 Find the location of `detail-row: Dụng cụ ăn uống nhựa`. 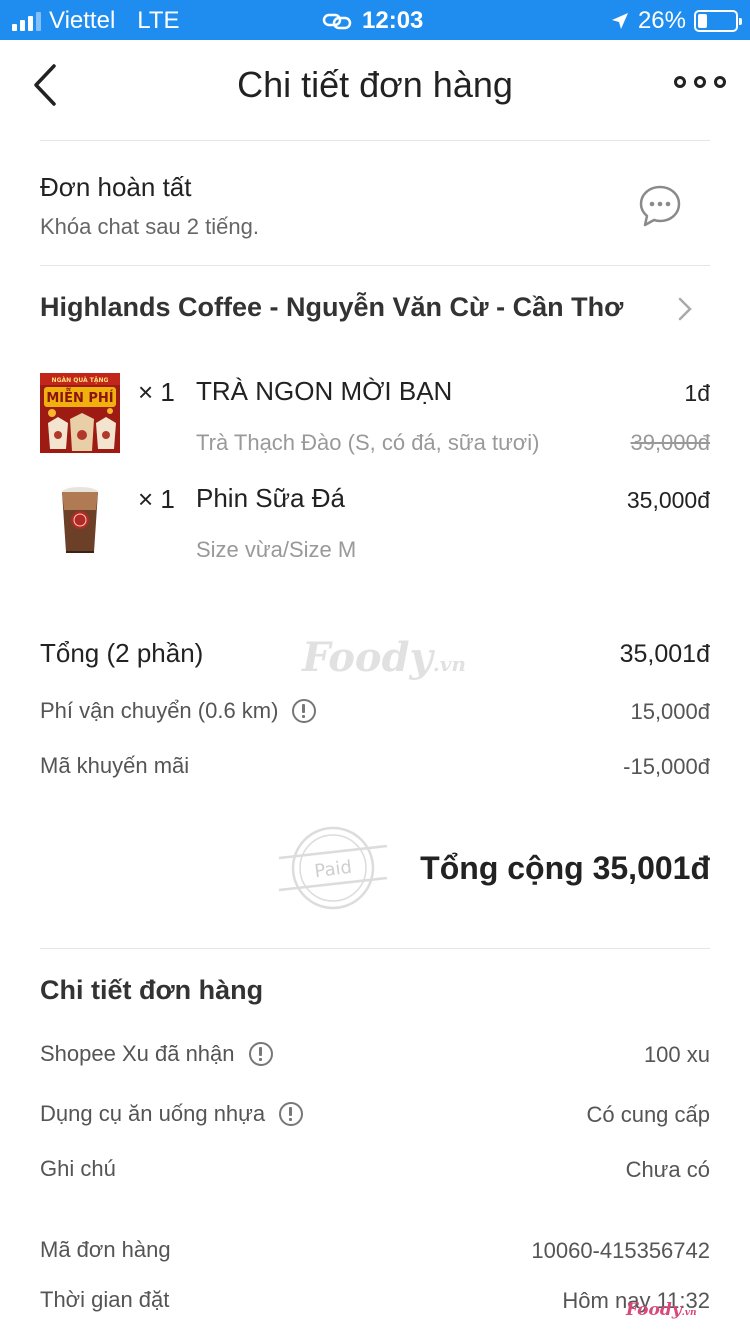

detail-row: Dụng cụ ăn uống nhựa is located at coordinates (172, 1114).